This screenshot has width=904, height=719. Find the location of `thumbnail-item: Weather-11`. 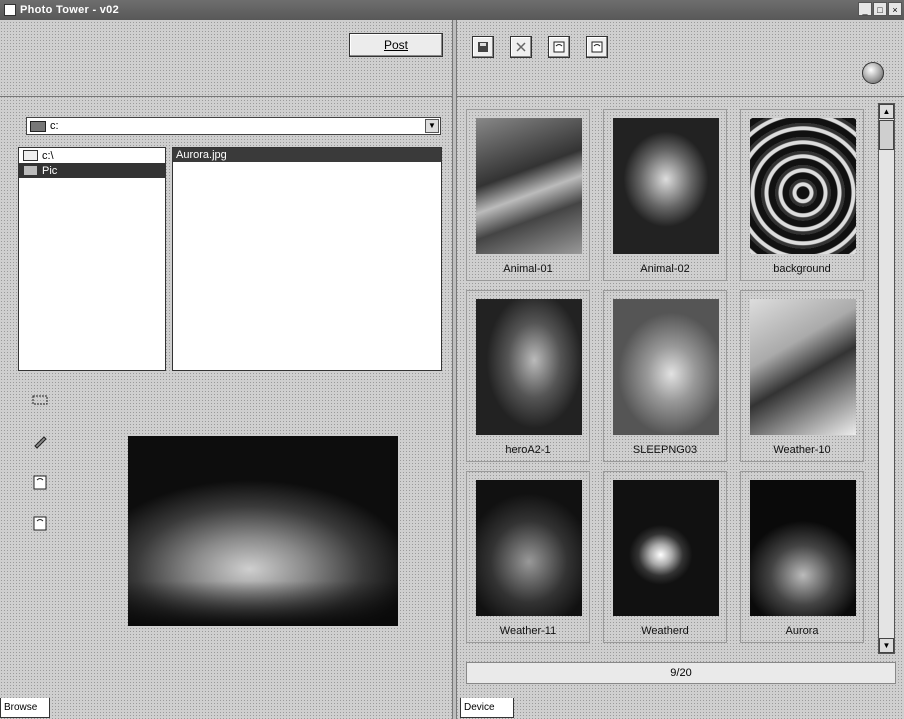

thumbnail-item: Weather-11 is located at coordinates (528, 557).